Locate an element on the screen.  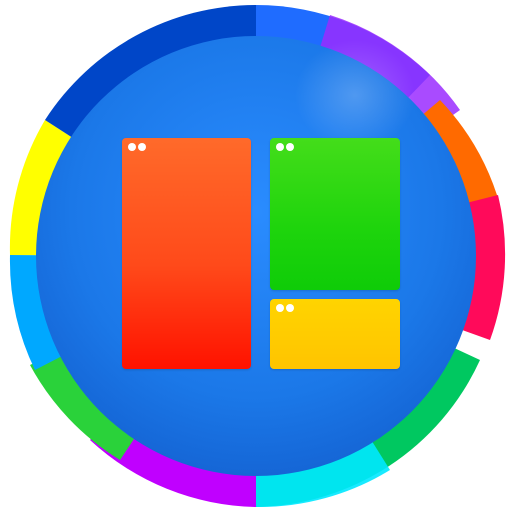
bottom-right-pane is located at coordinates (335, 334).